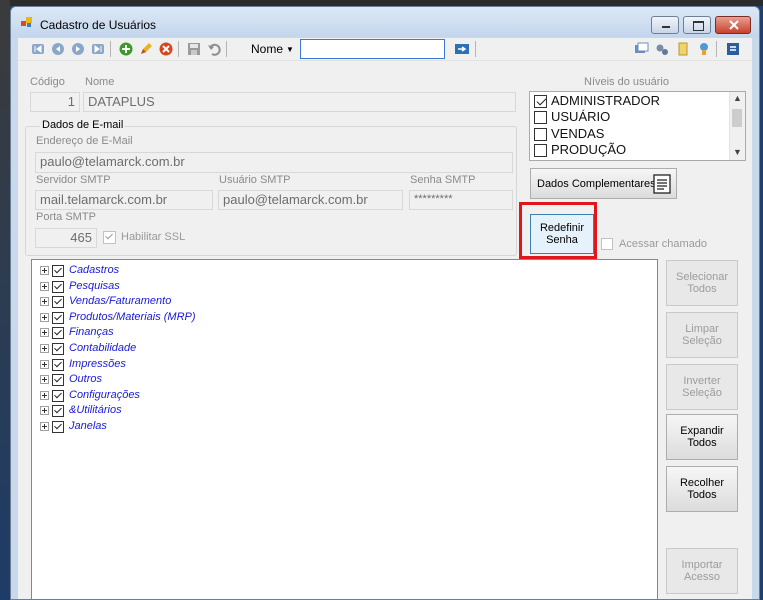 This screenshot has height=600, width=763. What do you see at coordinates (267, 49) in the screenshot?
I see `search-field-label: Nome` at bounding box center [267, 49].